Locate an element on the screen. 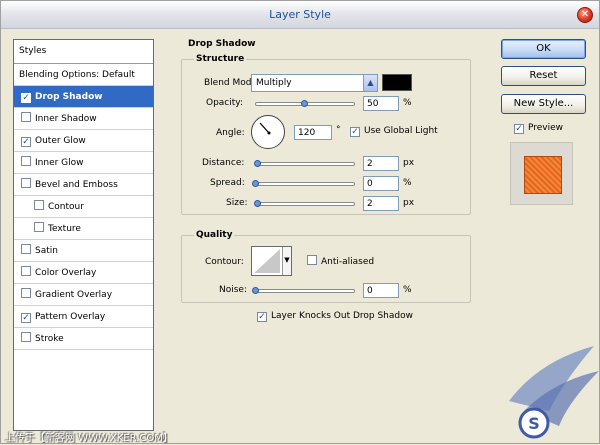  watermark-logo-letter: S is located at coordinates (534, 423).